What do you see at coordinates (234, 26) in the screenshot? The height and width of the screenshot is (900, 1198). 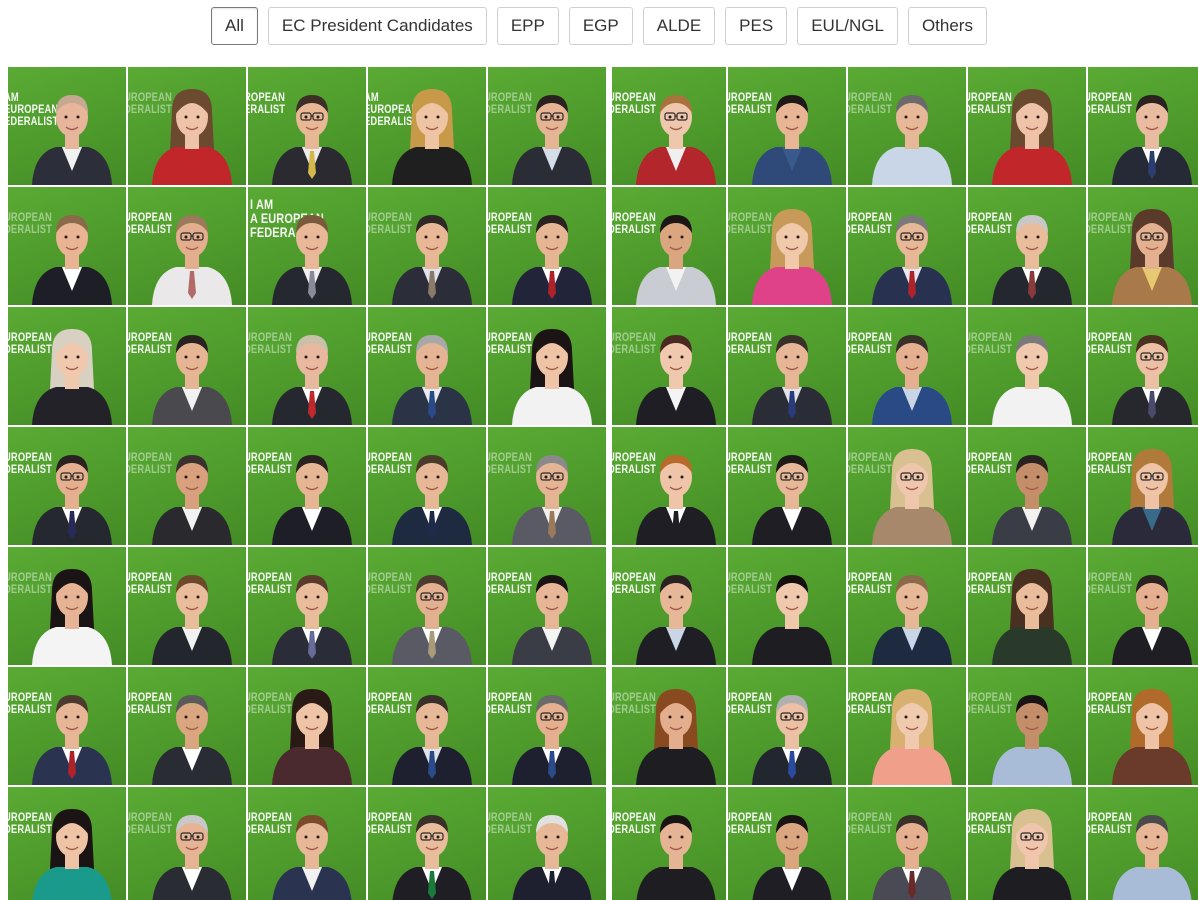 I see `filter-button-all: All` at bounding box center [234, 26].